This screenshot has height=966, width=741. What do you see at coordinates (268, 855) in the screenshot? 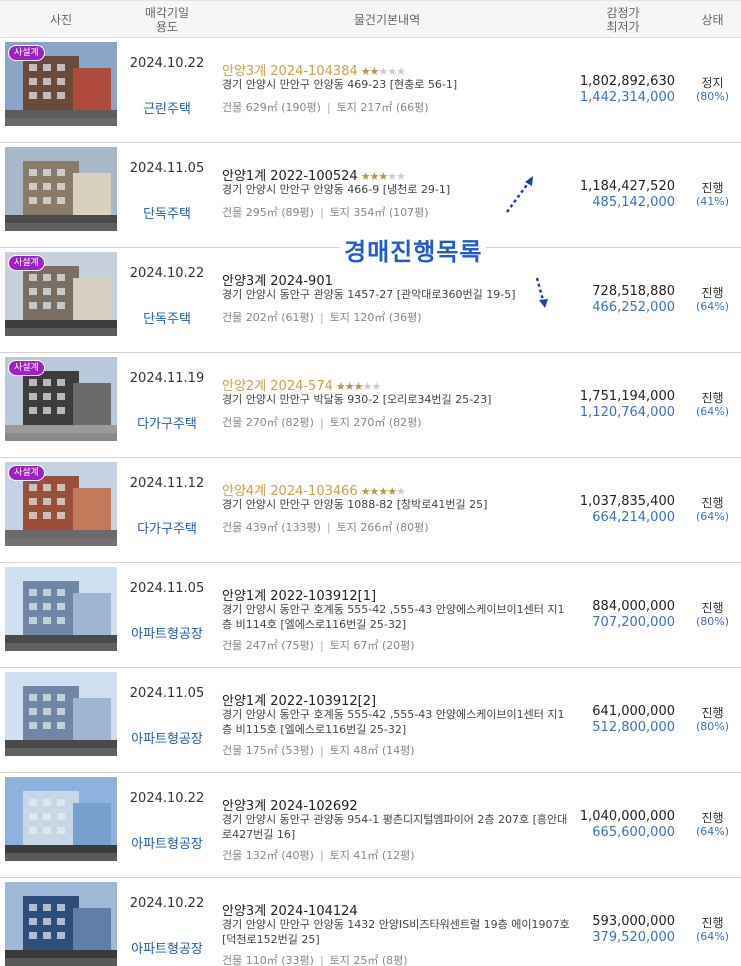
I see `building-area: 건물 132㎡ (40평)` at bounding box center [268, 855].